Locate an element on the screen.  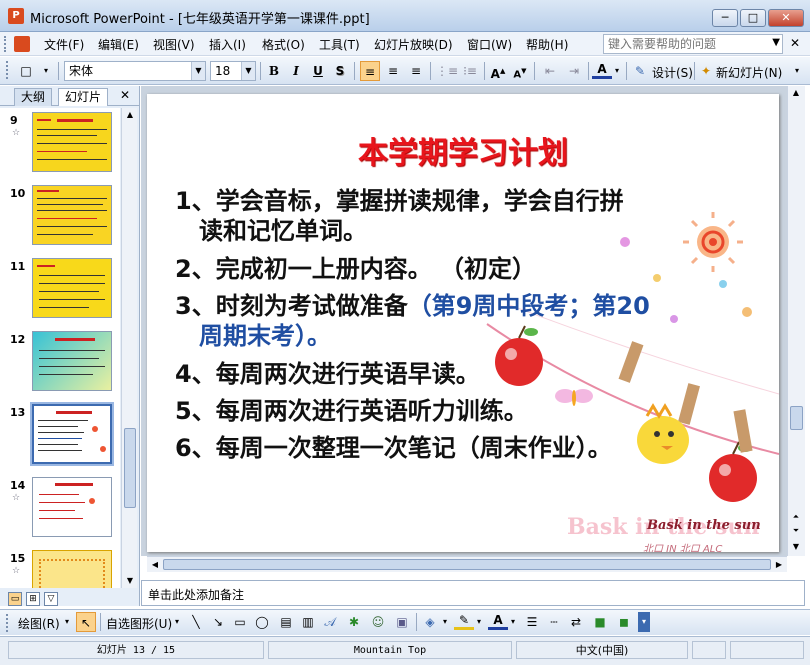
menu-insert: 插入(I) is located at coordinates (227, 44).